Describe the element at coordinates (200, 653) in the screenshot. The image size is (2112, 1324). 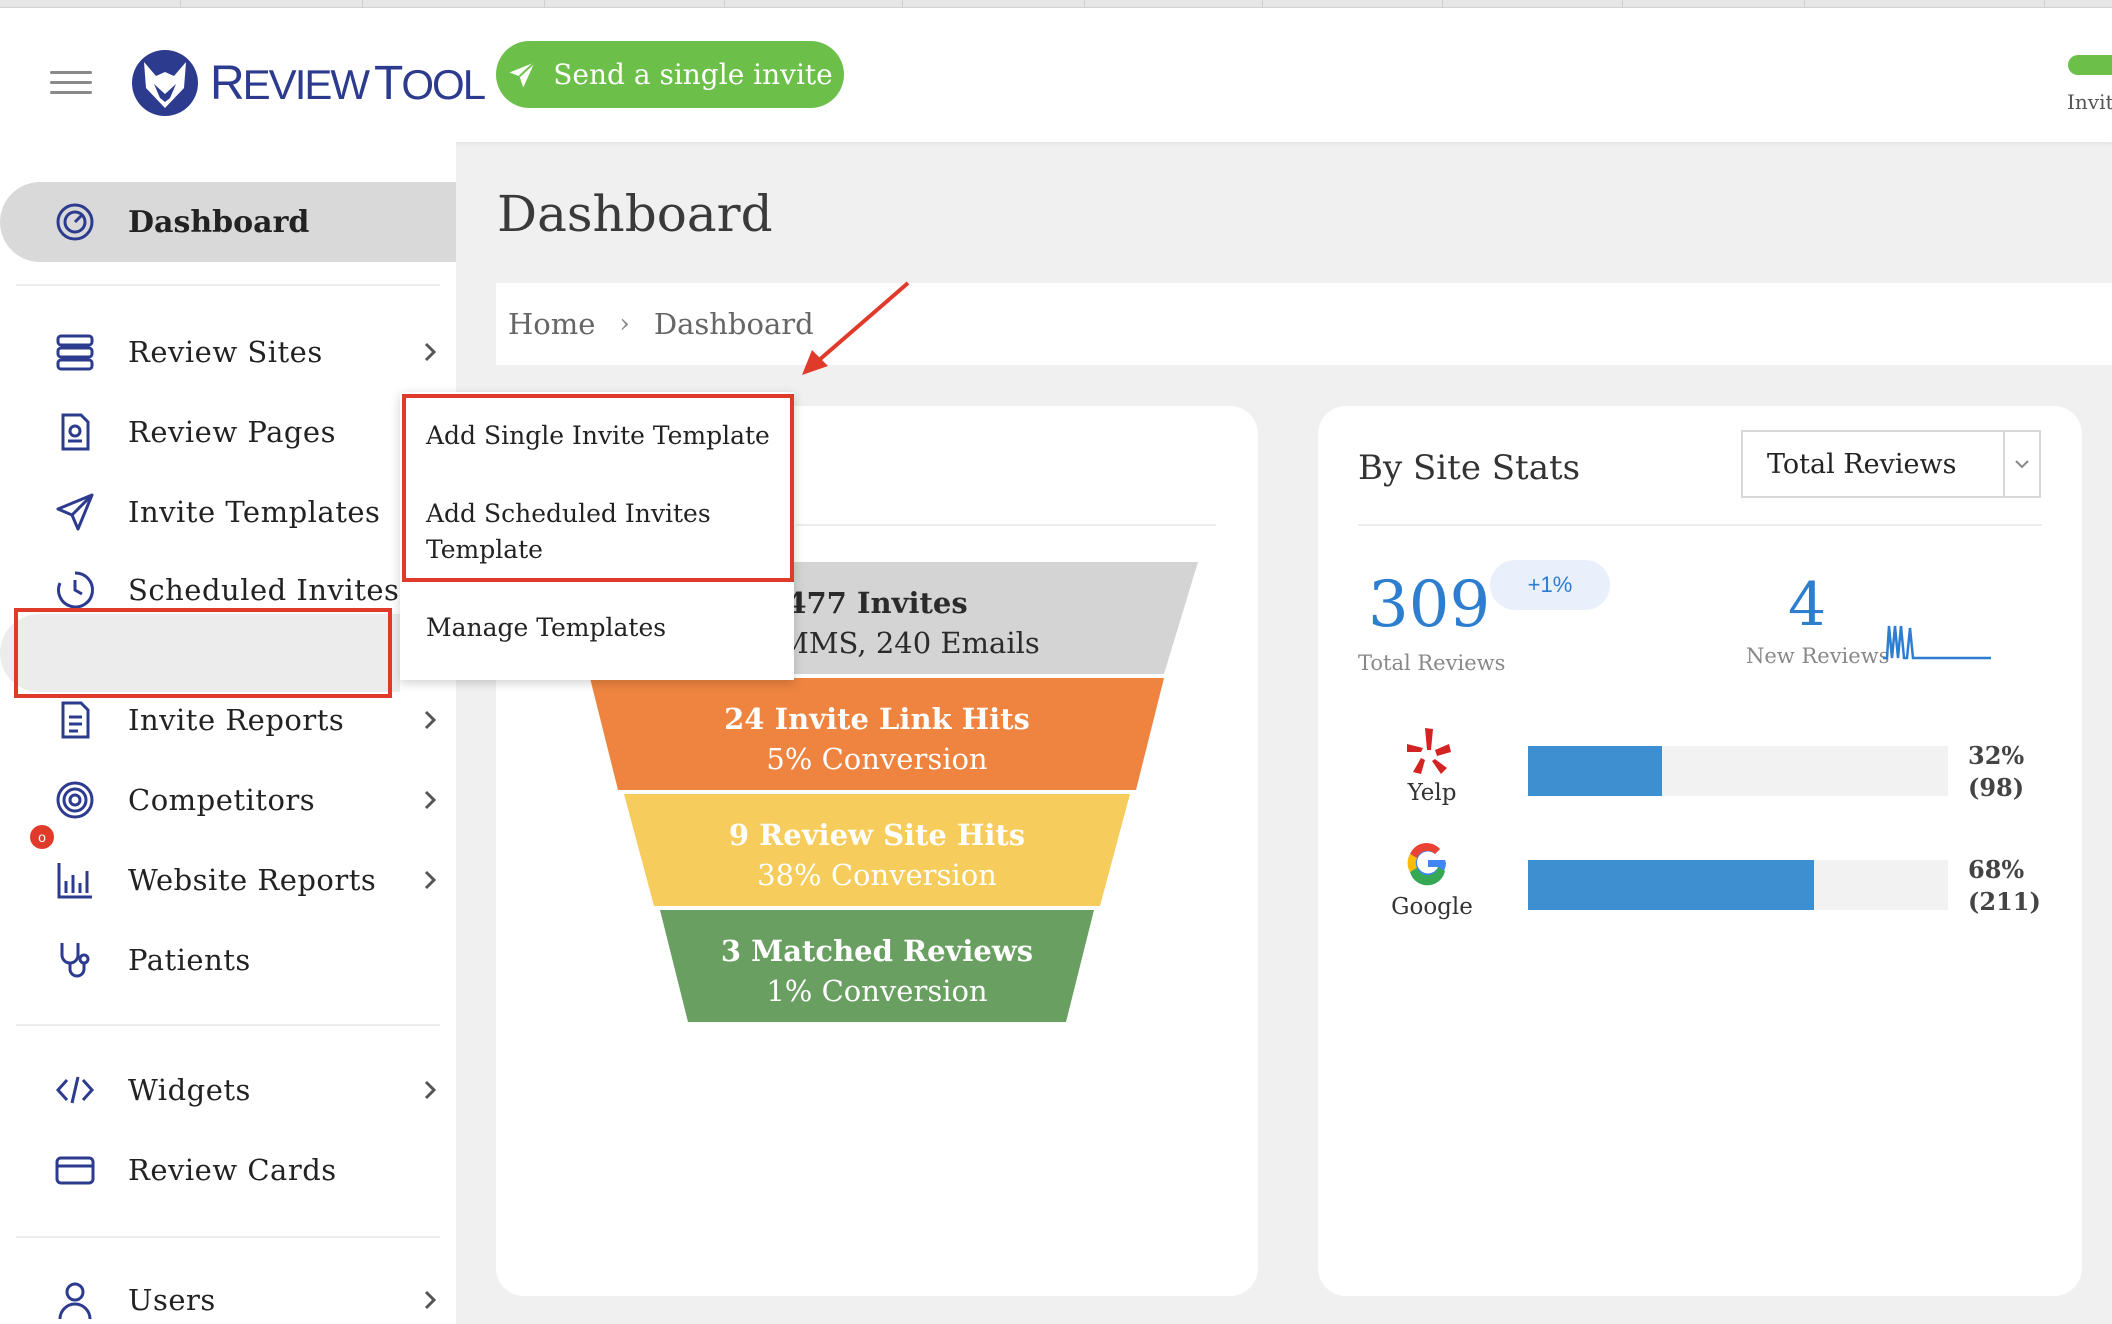
I see `active-item-background` at that location.